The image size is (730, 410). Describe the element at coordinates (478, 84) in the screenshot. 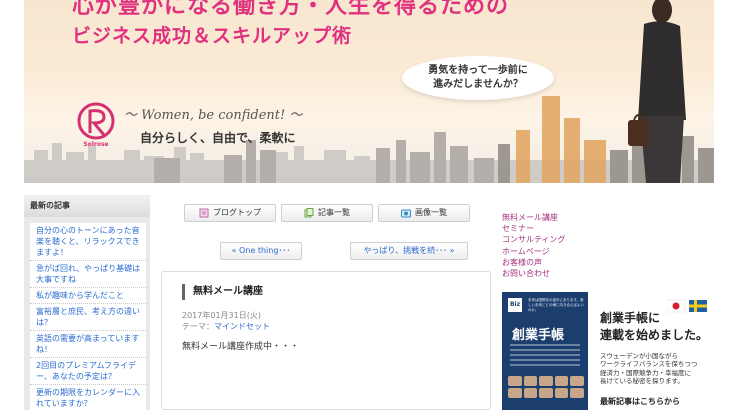

I see `bubble-line2: 進みだしませんか？` at that location.